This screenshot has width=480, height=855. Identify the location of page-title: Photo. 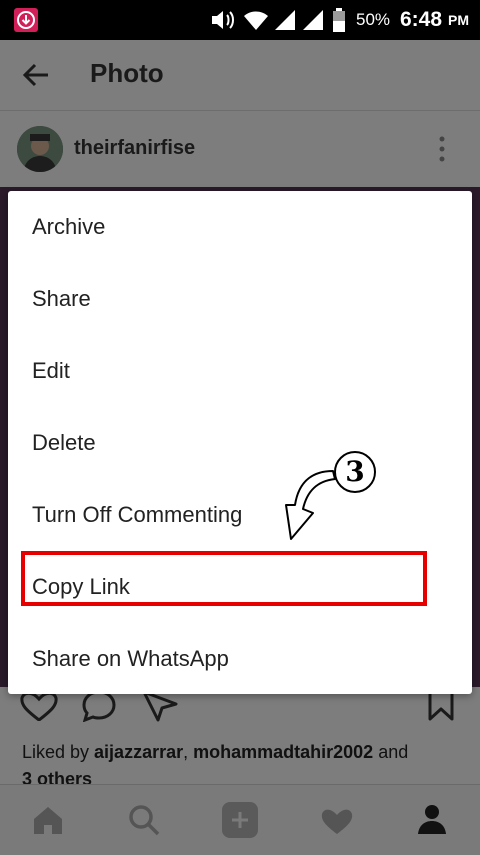
(127, 73).